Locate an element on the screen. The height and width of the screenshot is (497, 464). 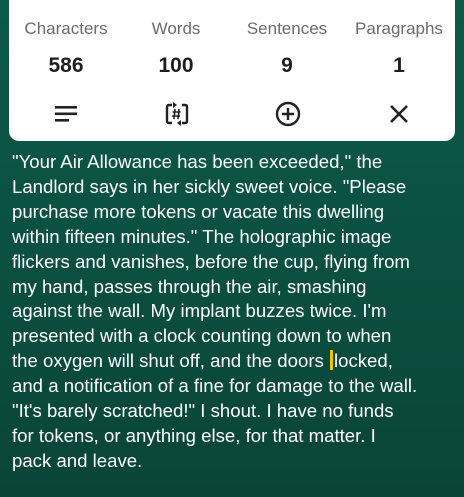
hashtag-cycle-icon is located at coordinates (177, 114).